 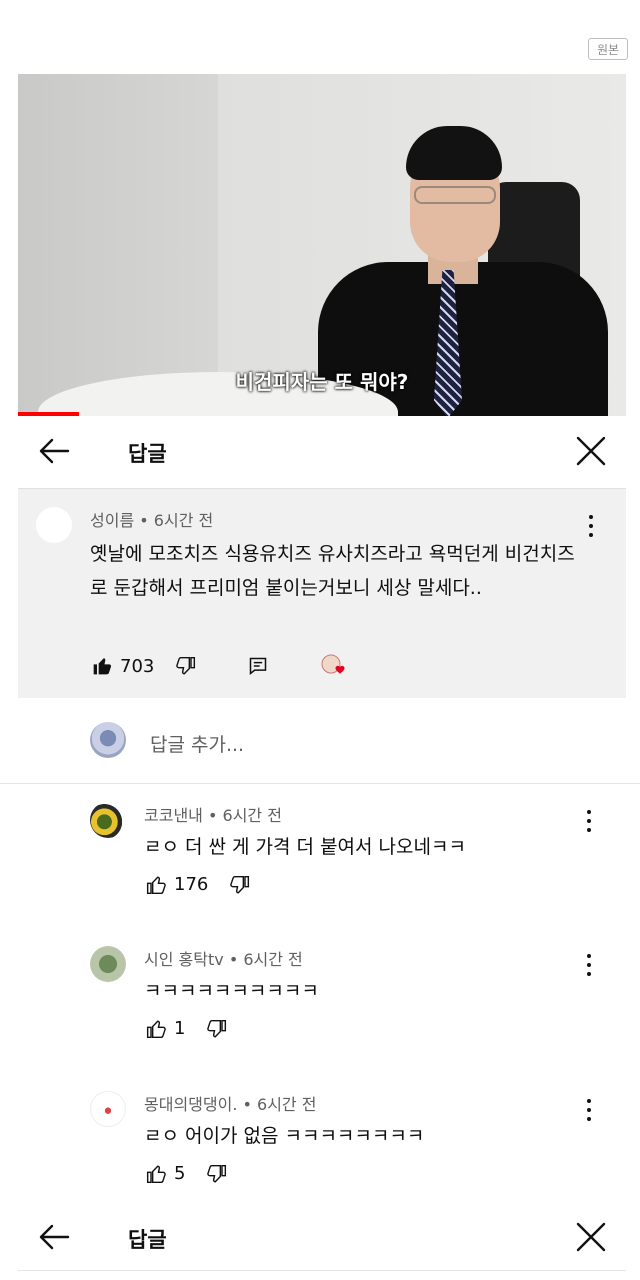 I want to click on video-frame-glasses, so click(x=455, y=195).